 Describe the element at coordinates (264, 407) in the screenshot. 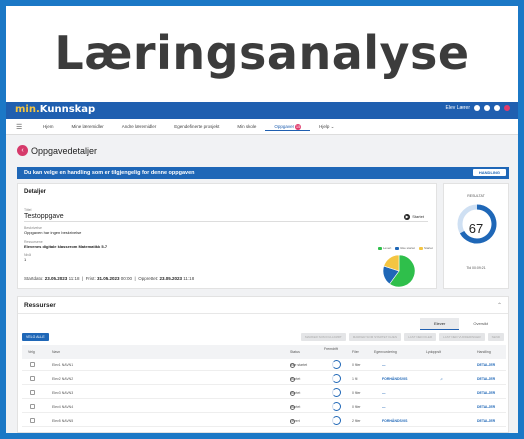

I see `table-row: Elev4 NAVN4 Startet 0 filer — DETALJER` at that location.